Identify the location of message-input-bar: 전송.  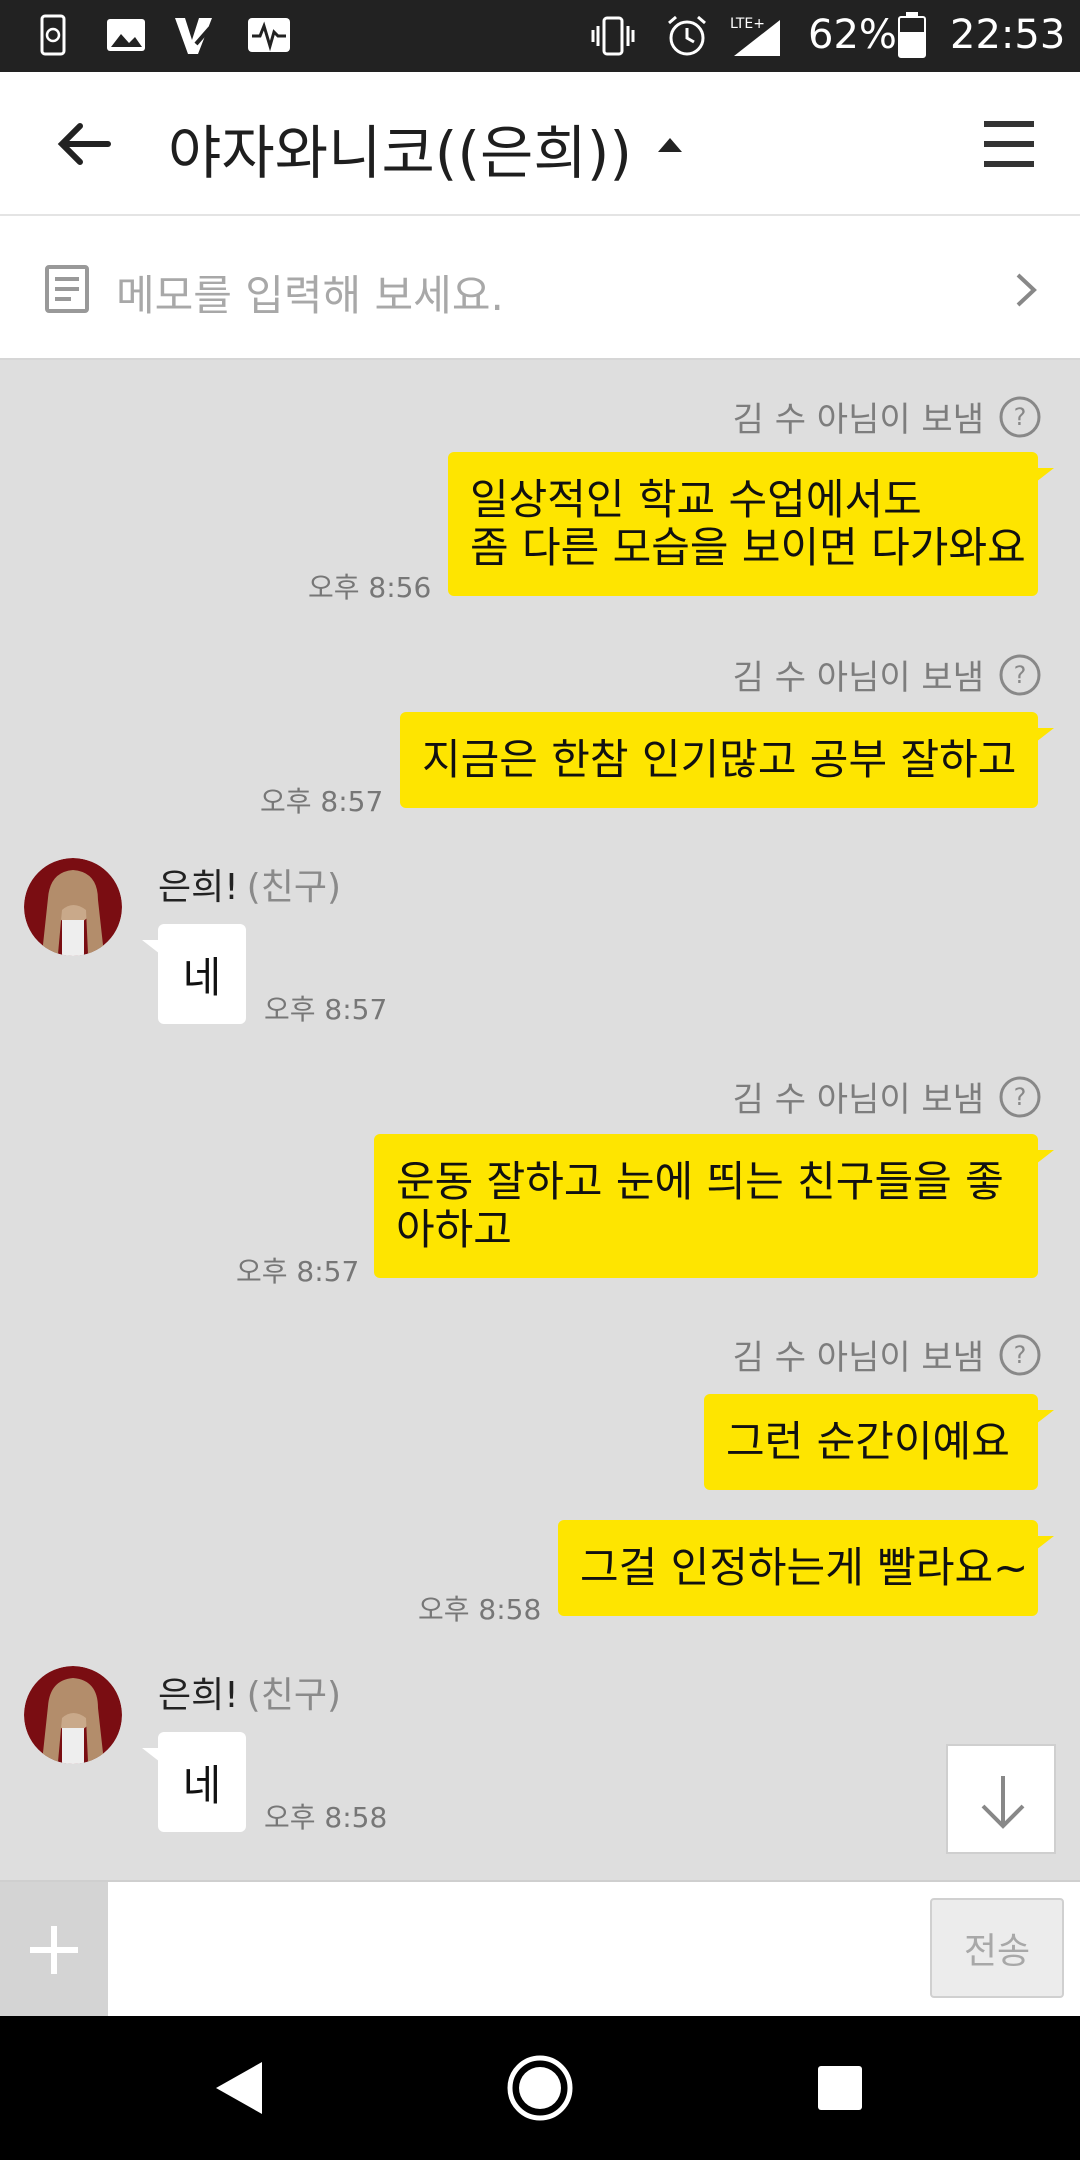
(540, 1949).